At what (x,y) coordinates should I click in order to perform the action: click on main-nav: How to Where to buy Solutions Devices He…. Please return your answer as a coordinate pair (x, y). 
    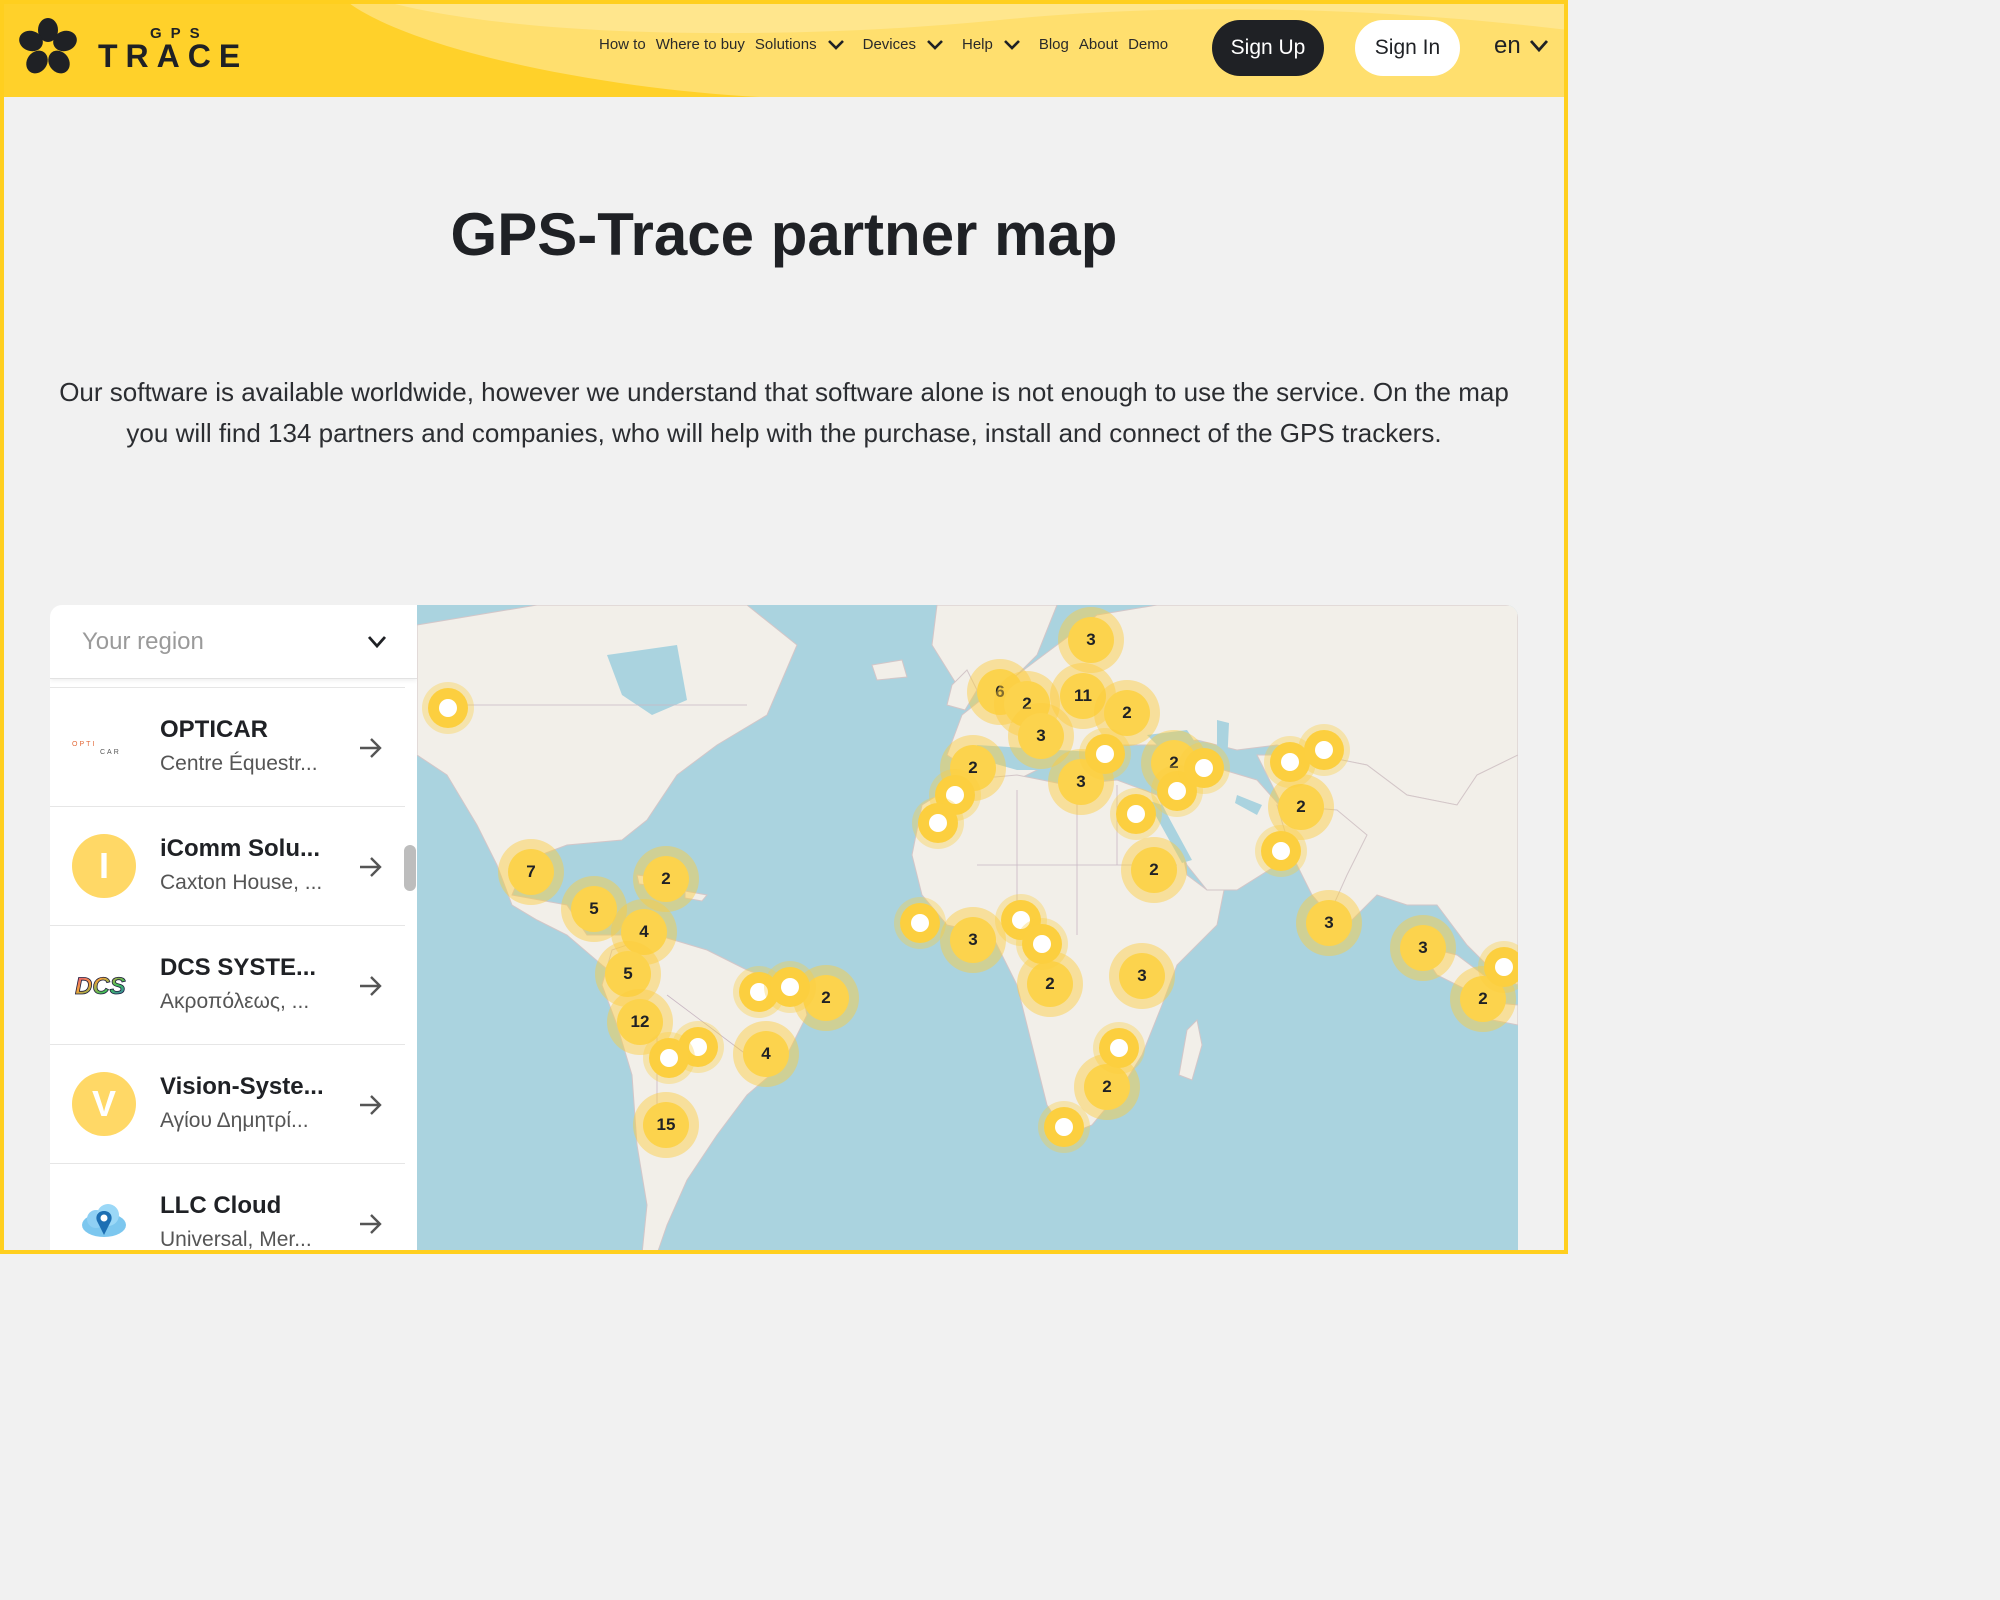
    Looking at the image, I should click on (888, 44).